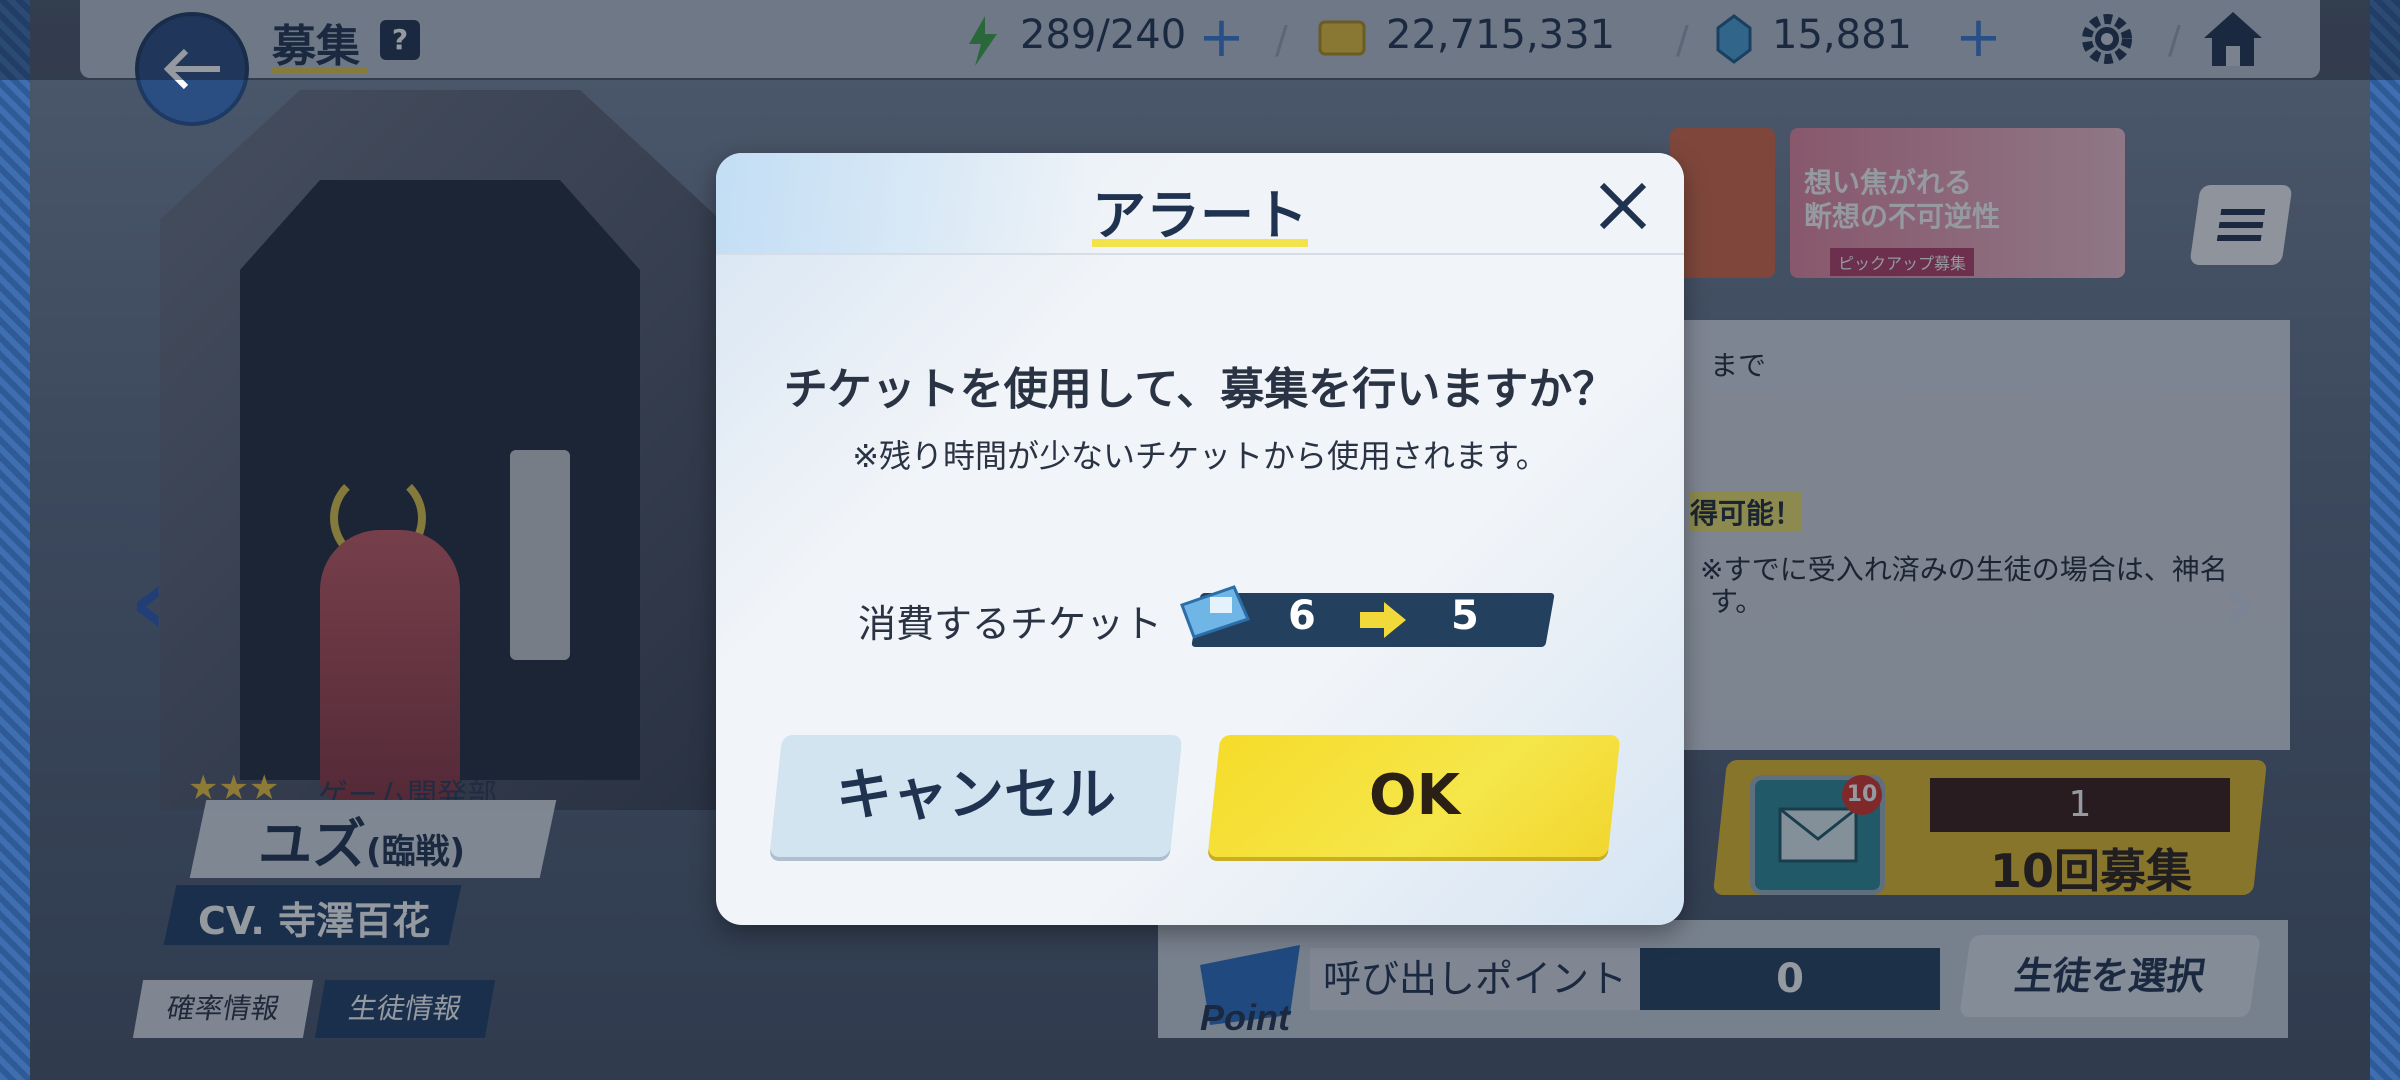 The width and height of the screenshot is (2400, 1080). Describe the element at coordinates (1010, 624) in the screenshot. I see `consume-ticket-label: 消費するチケット` at that location.